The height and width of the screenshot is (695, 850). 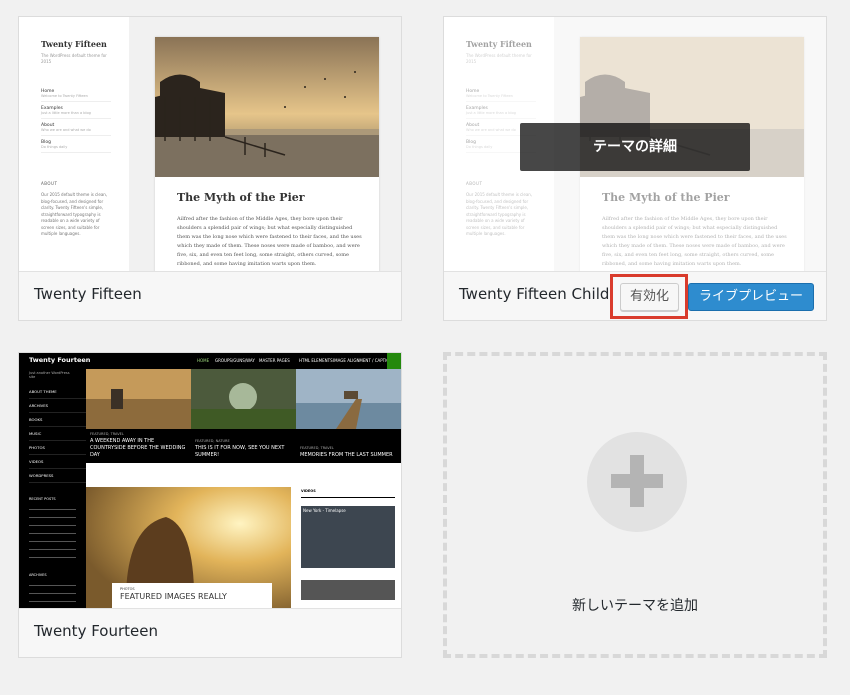 I want to click on pier-photo, so click(x=267, y=107).